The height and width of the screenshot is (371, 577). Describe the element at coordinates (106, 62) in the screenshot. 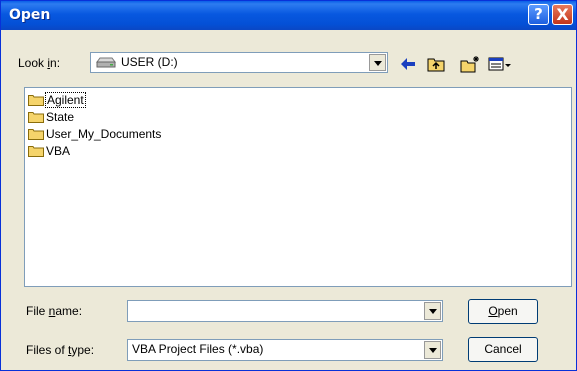

I see `drive-icon` at that location.